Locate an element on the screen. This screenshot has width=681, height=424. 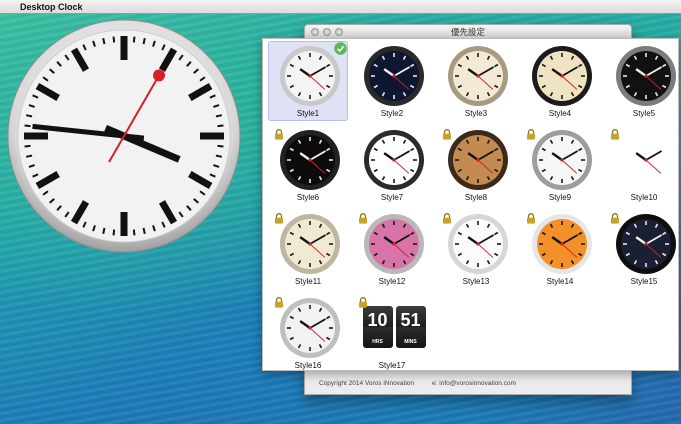
style-option-style4: Style4 is located at coordinates (560, 81).